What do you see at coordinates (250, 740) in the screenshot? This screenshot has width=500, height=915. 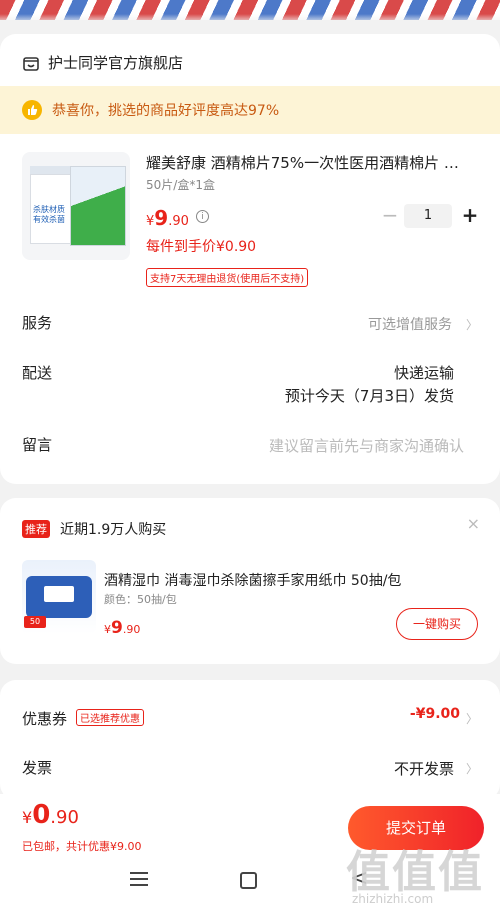 I see `coupon-card: 优惠券 已选推荐优惠 -¥9.00 〉 发票 不开发票 〉` at bounding box center [250, 740].